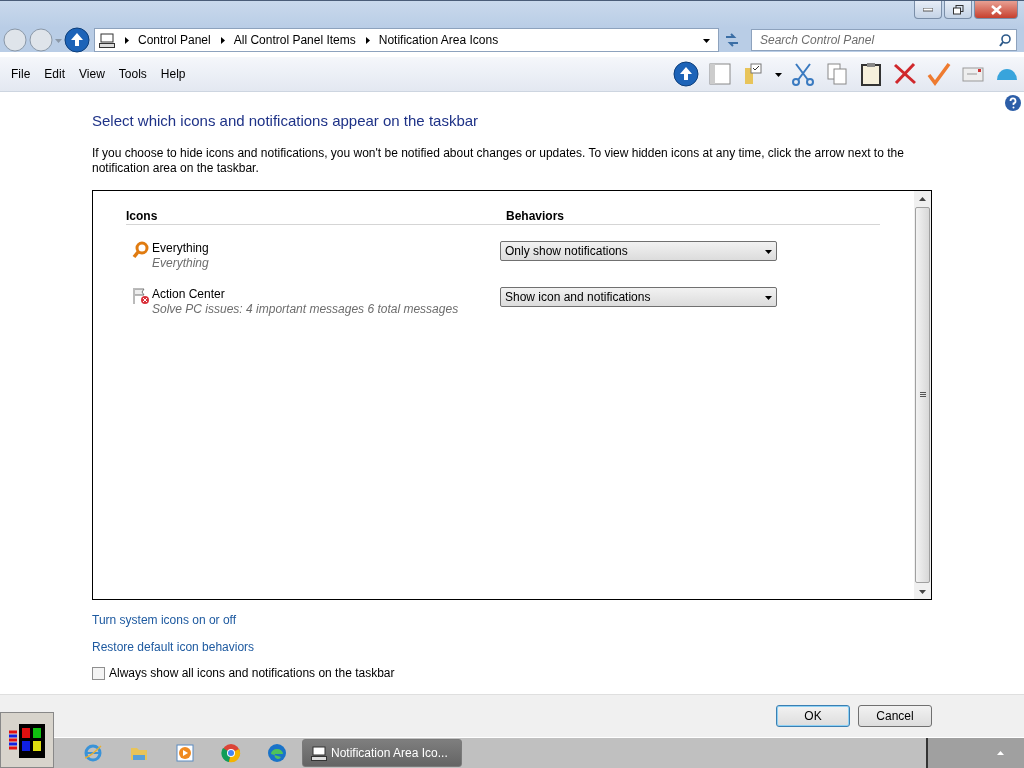  I want to click on restore-icon, so click(958, 9).